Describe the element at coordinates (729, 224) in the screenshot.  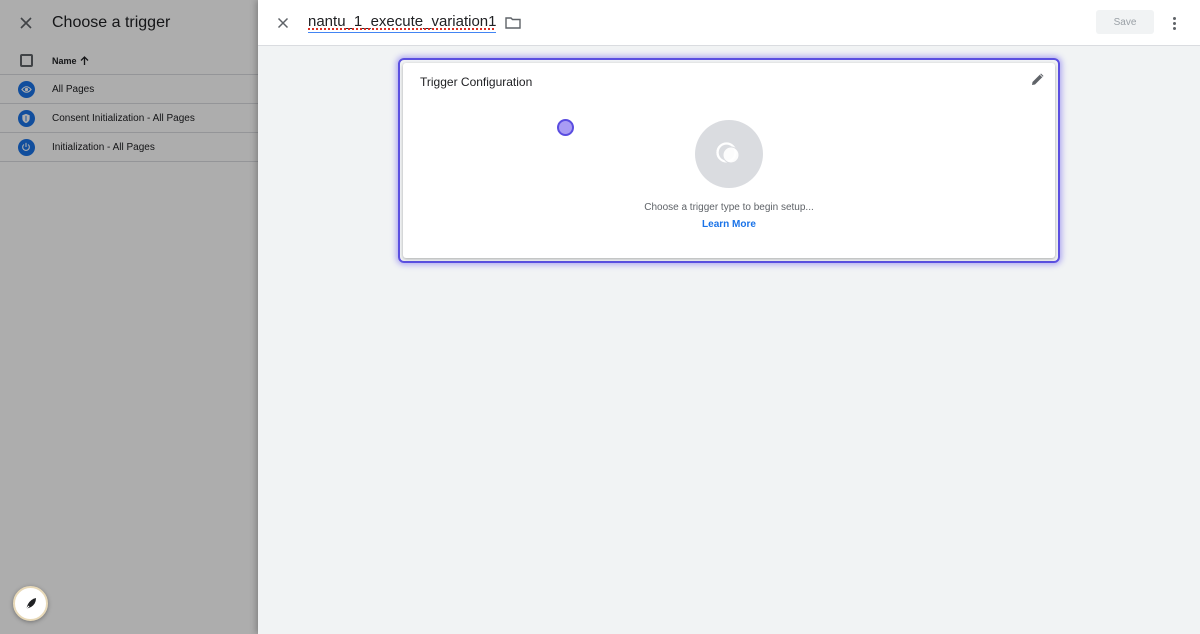
I see `learn-more-link: Learn More` at that location.